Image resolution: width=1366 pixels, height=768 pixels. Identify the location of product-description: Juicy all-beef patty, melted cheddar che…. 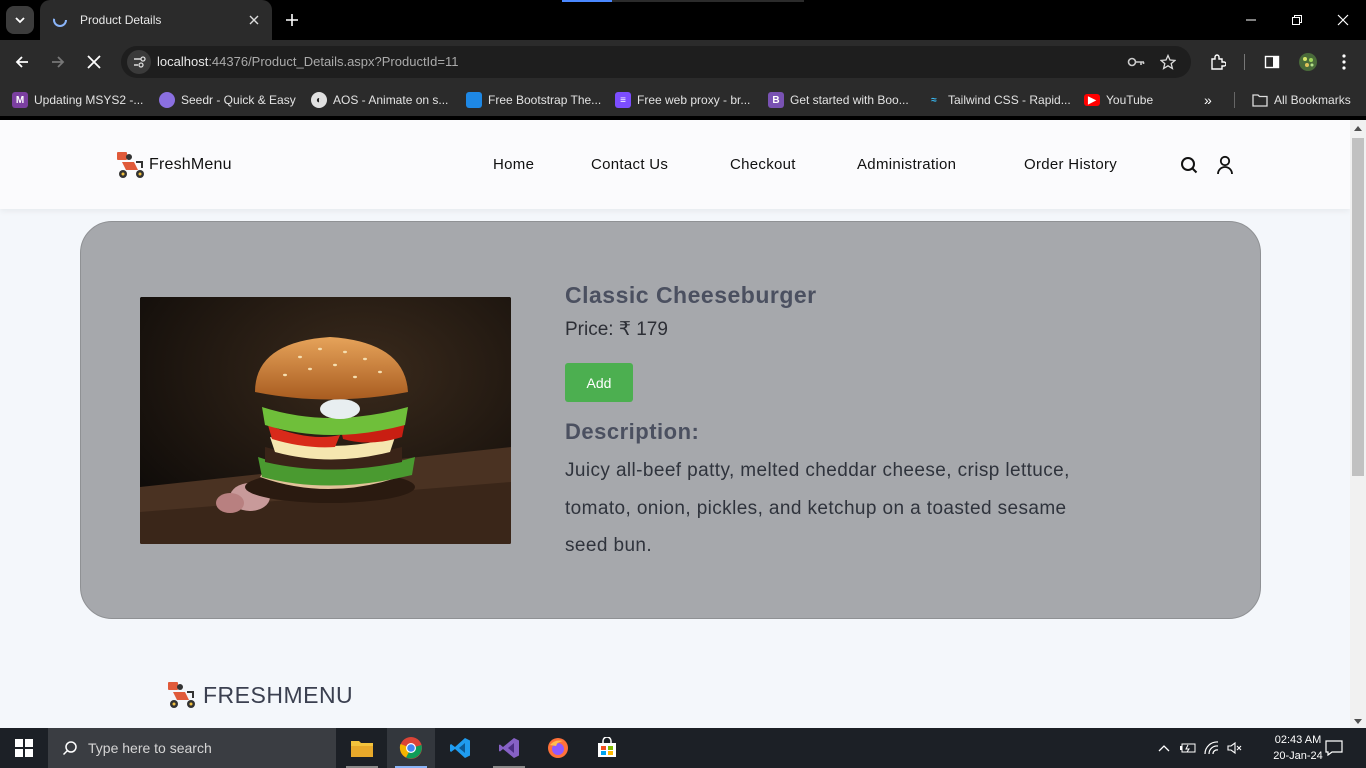
(817, 508).